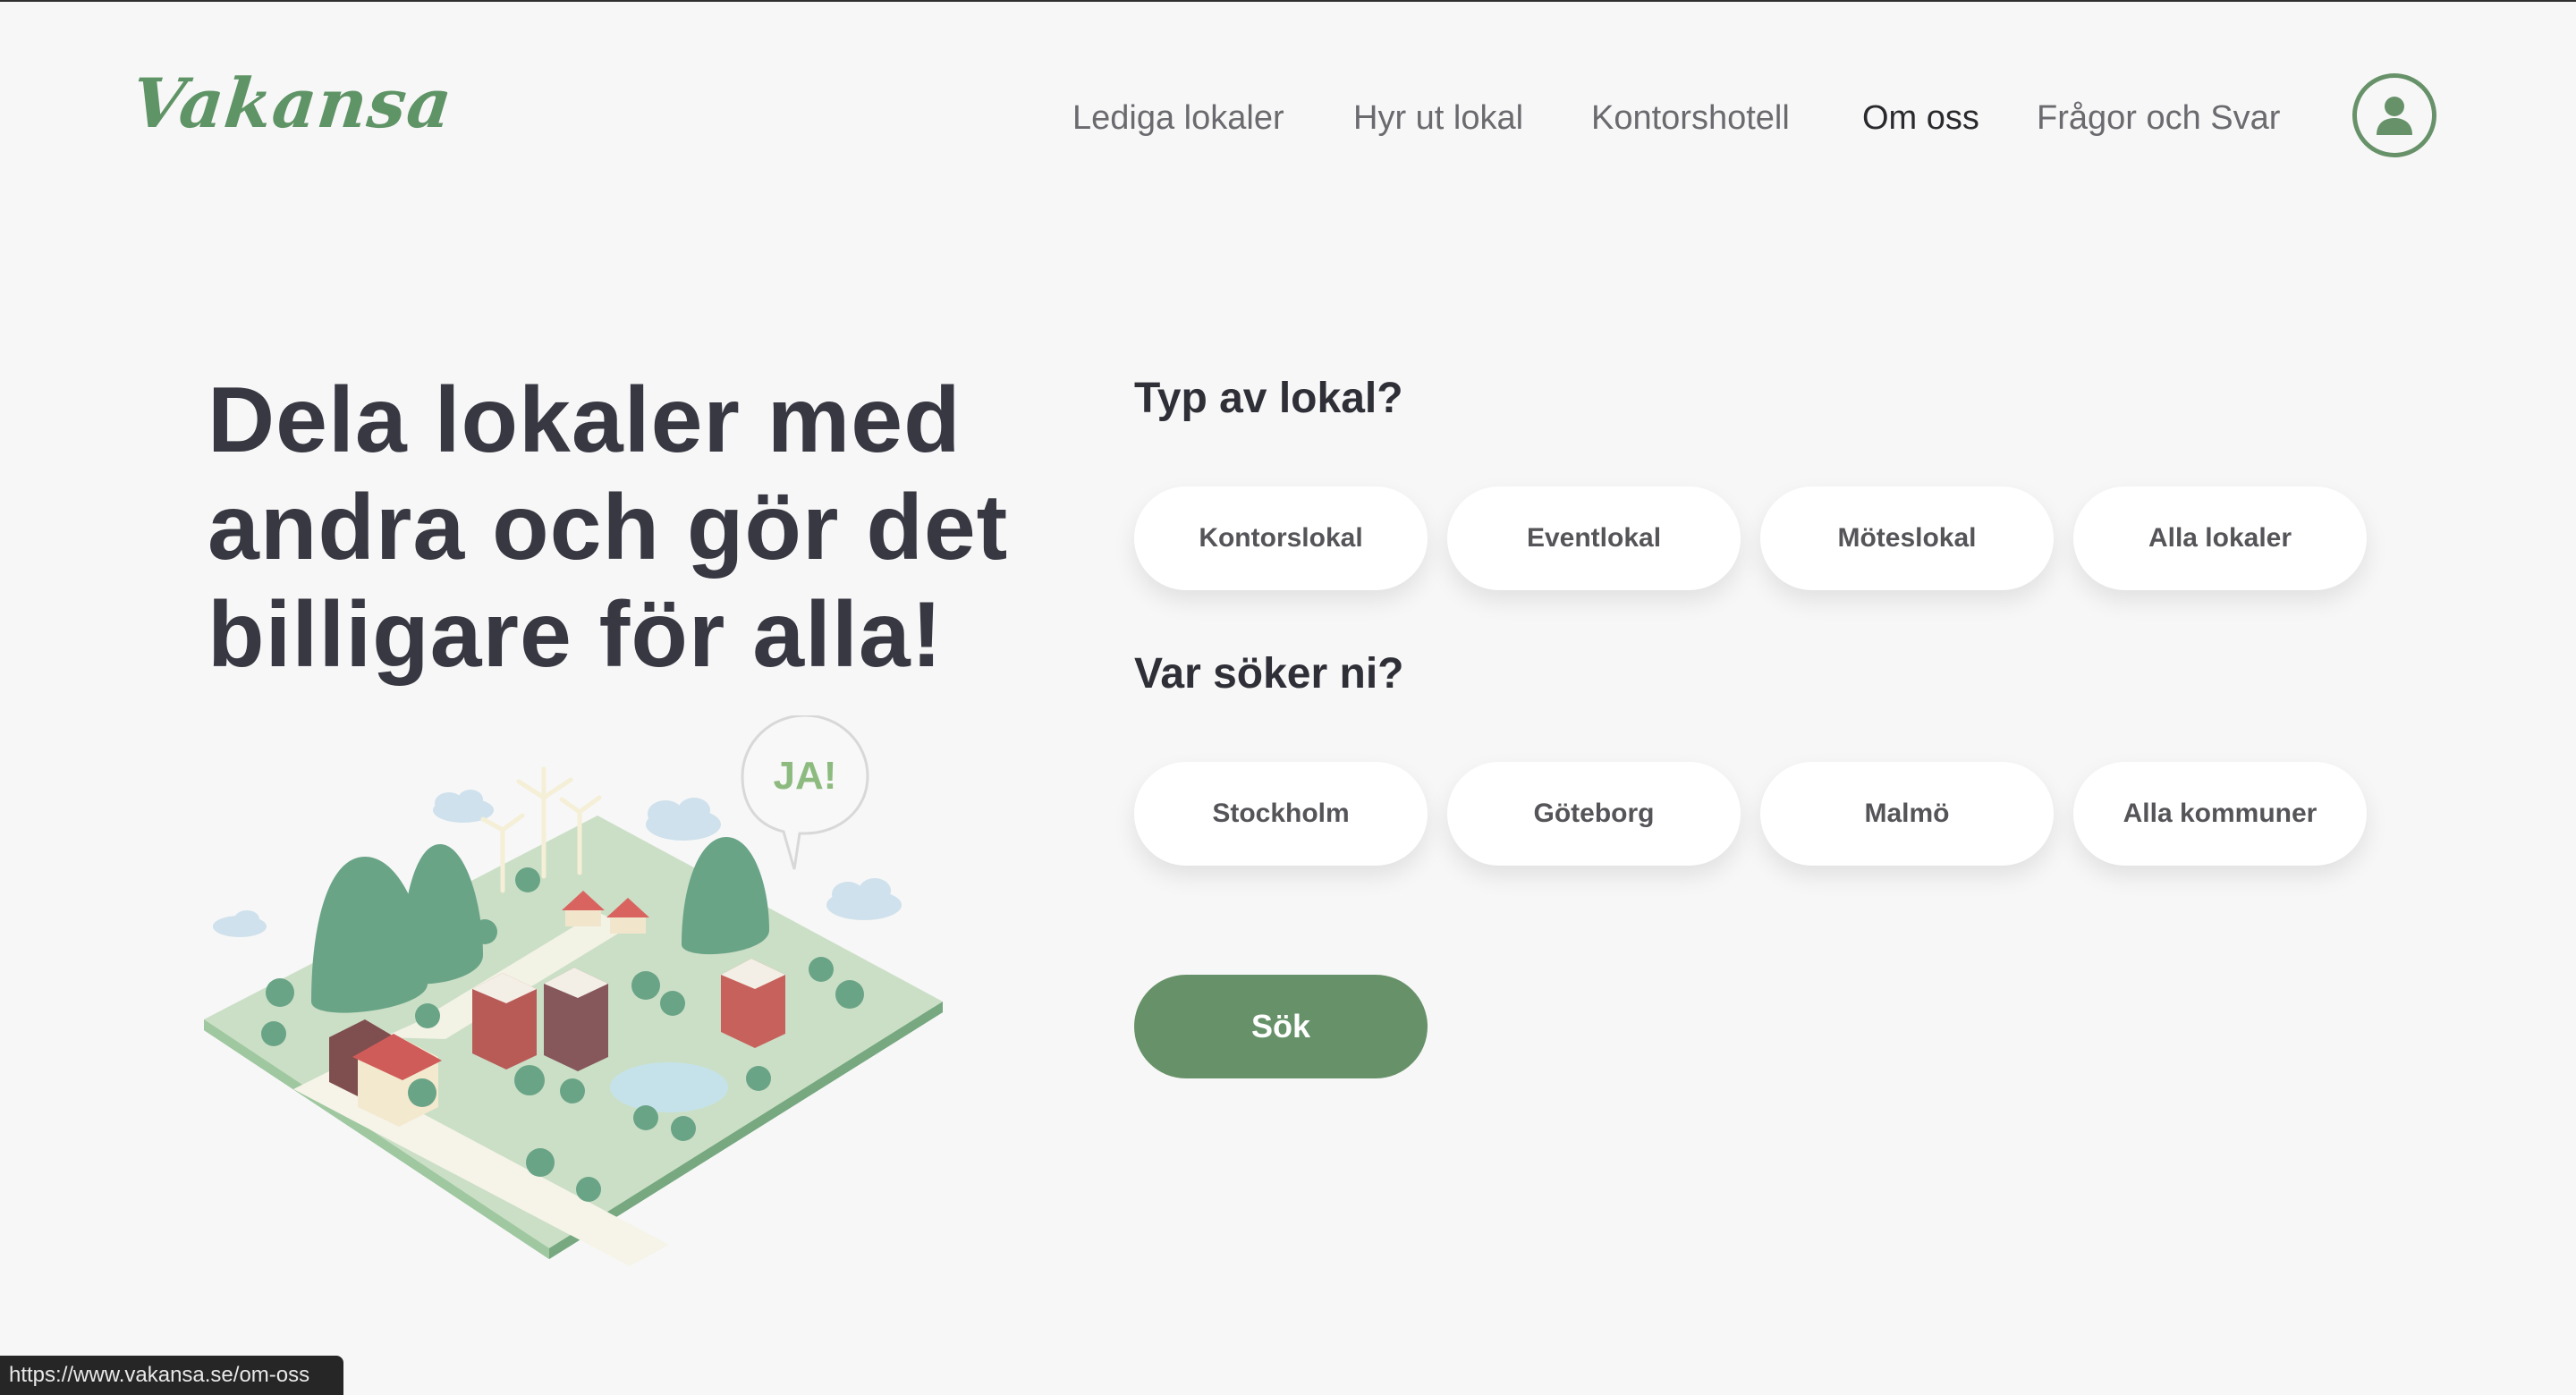 The width and height of the screenshot is (2576, 1395). Describe the element at coordinates (1438, 118) in the screenshot. I see `nav-hyr-ut-lokal: Hyr ut lokal` at that location.